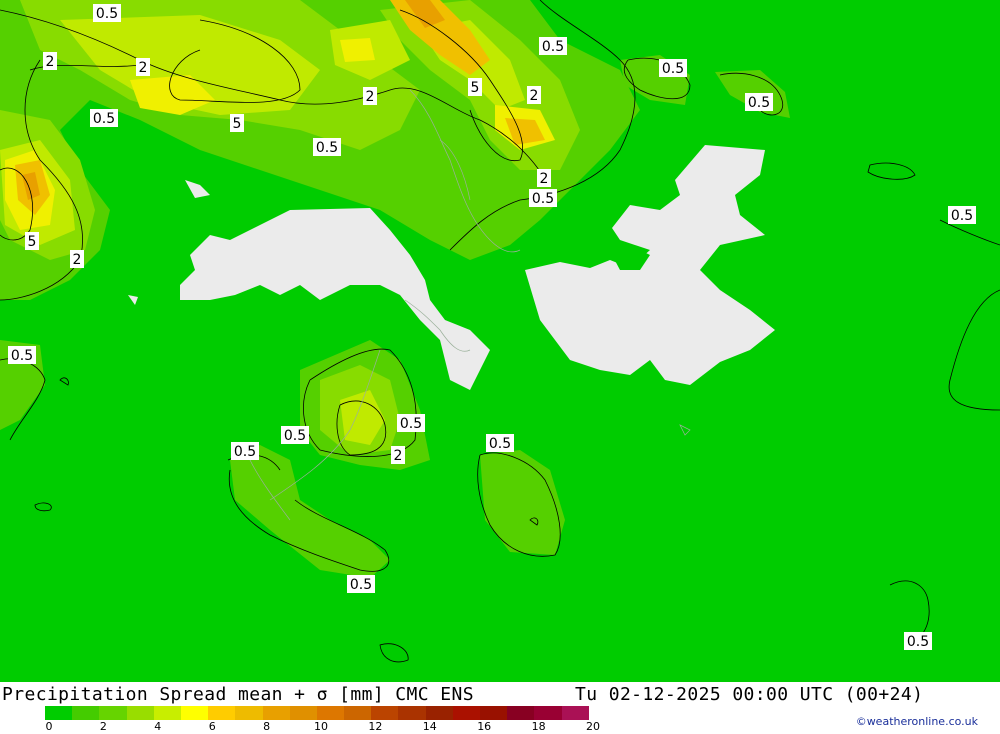 The width and height of the screenshot is (1000, 734). What do you see at coordinates (321, 726) in the screenshot?
I see `legend-tick-label: 10` at bounding box center [321, 726].